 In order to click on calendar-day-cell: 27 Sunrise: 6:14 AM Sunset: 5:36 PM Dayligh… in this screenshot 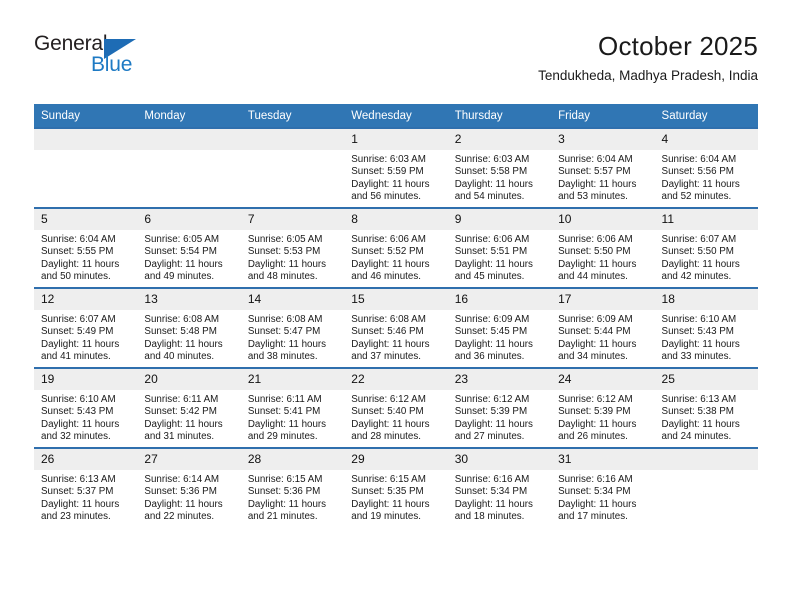, I will do `click(189, 487)`.